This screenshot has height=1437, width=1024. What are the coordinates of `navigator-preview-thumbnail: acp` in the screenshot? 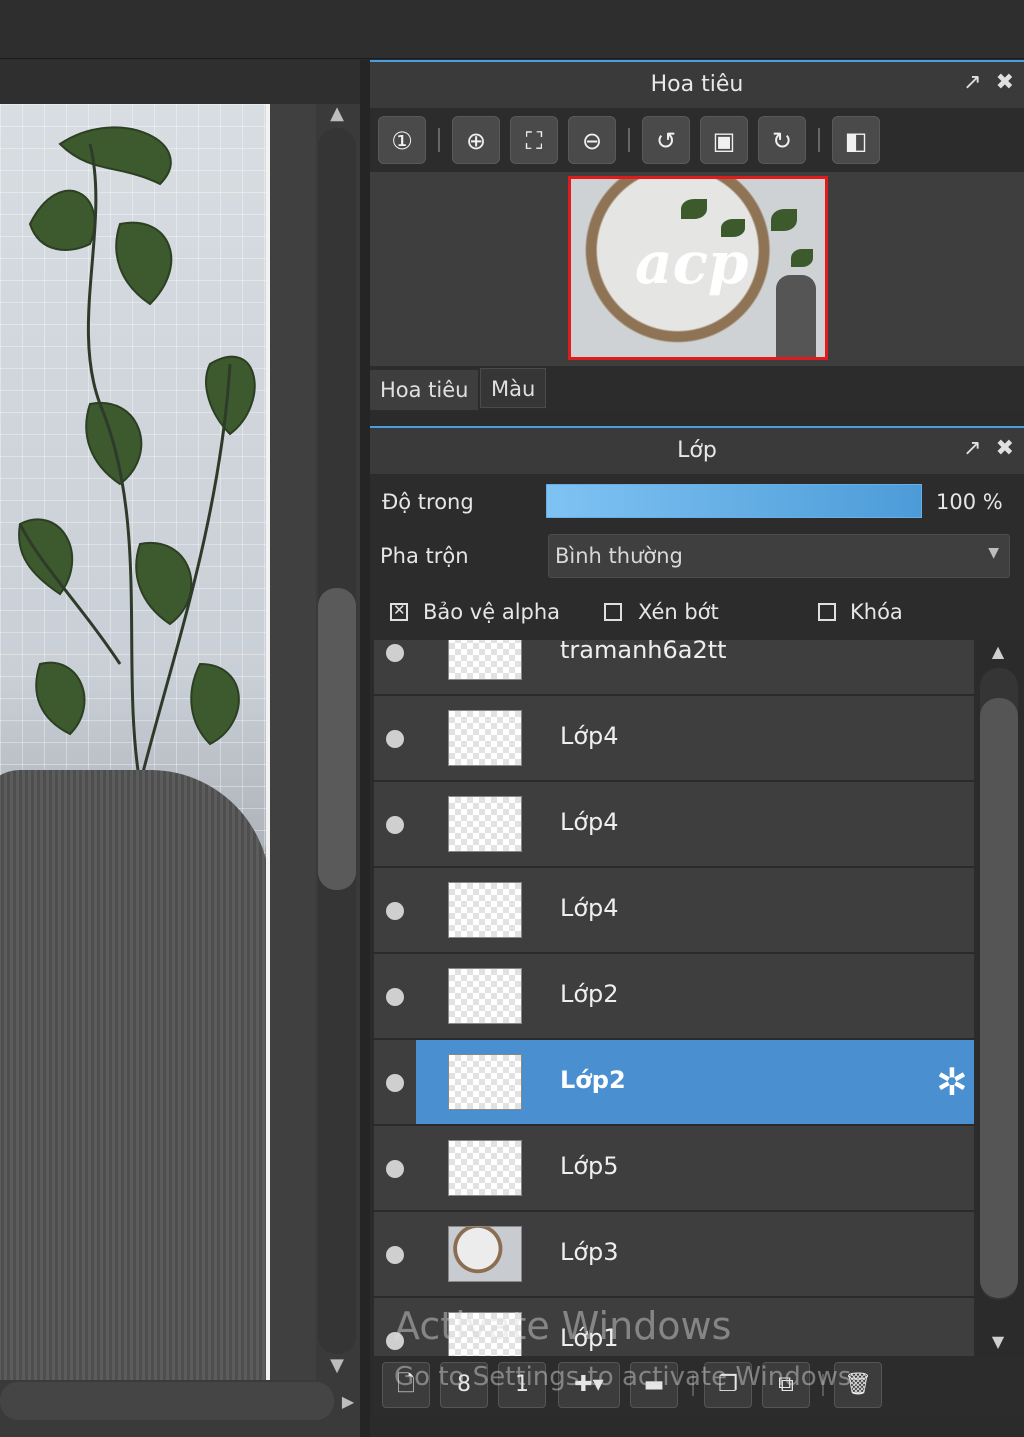 It's located at (698, 268).